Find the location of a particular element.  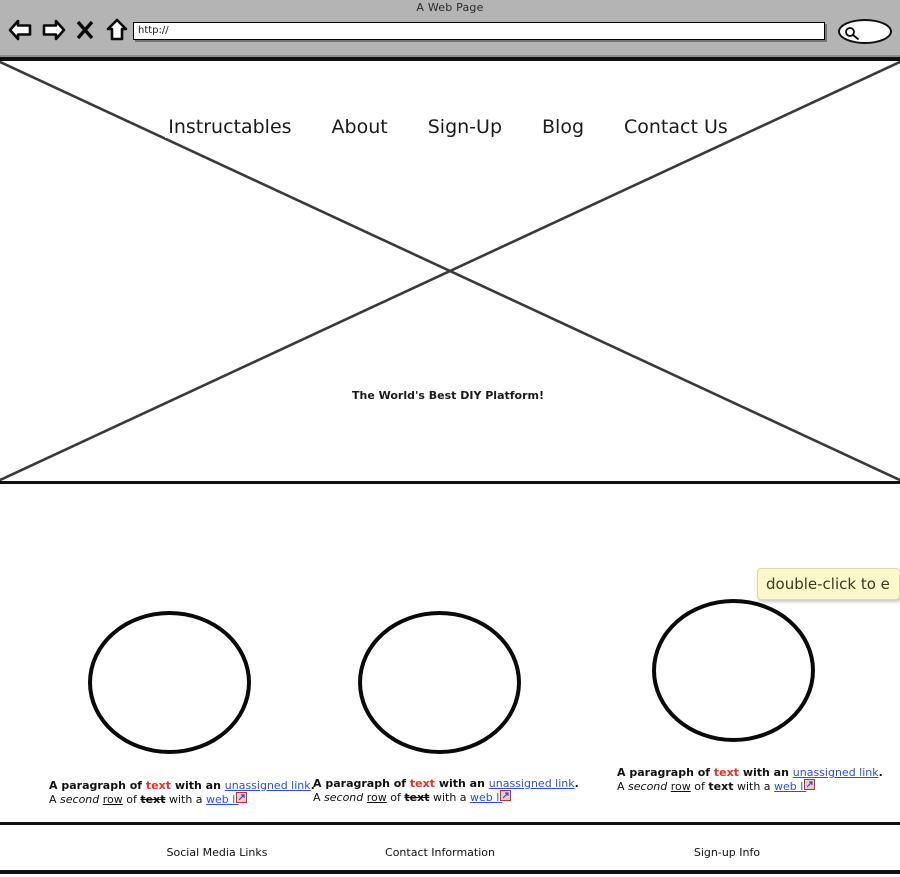

browser-chrome: A Web Page http:// is located at coordinates (450, 28).